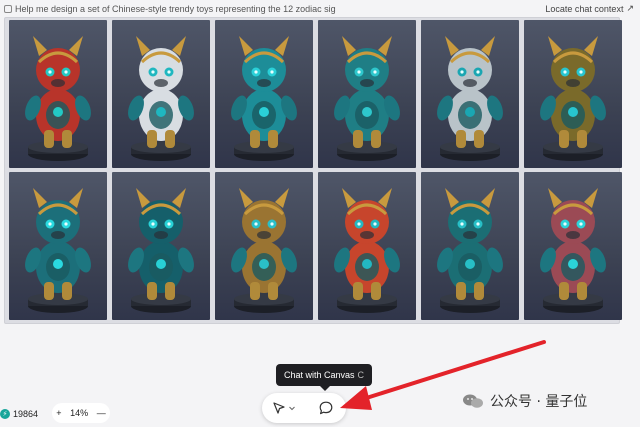 The width and height of the screenshot is (640, 427). What do you see at coordinates (584, 8) in the screenshot?
I see `locate-label: Locate chat context` at bounding box center [584, 8].